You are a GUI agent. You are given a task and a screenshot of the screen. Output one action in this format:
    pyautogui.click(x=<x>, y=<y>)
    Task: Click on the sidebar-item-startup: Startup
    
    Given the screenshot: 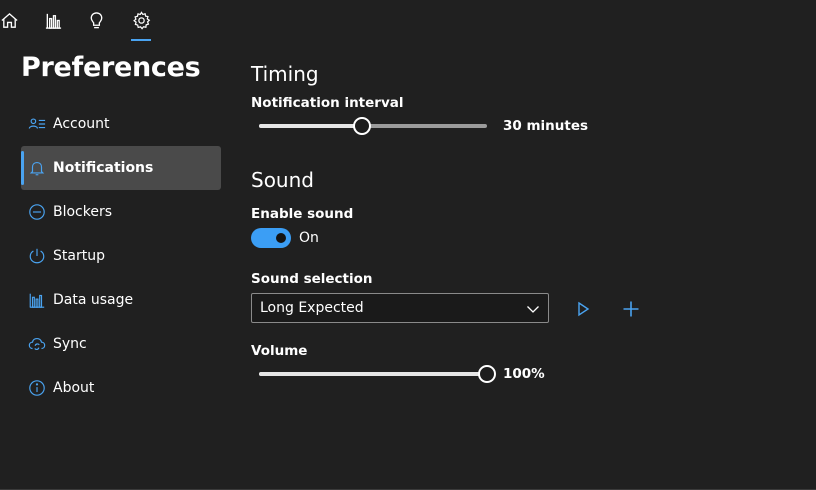 What is the action you would take?
    pyautogui.click(x=121, y=256)
    